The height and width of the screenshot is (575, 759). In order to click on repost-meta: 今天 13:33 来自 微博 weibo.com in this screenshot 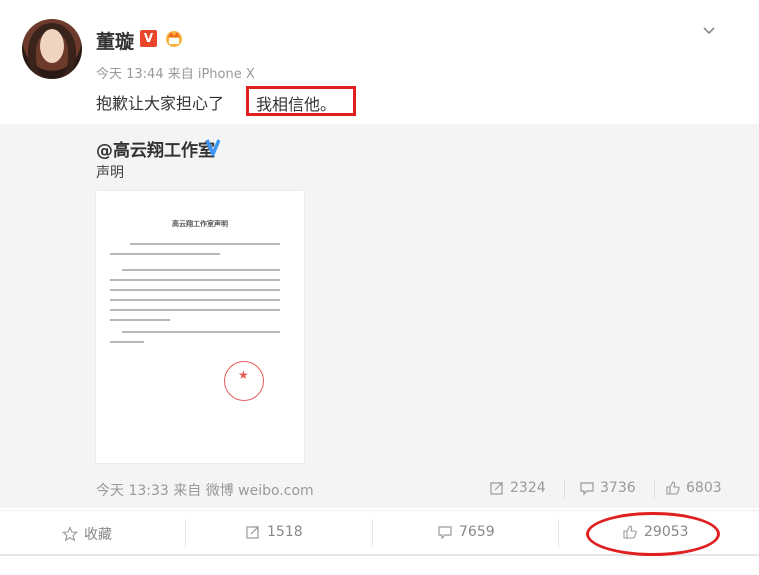, I will do `click(205, 491)`.